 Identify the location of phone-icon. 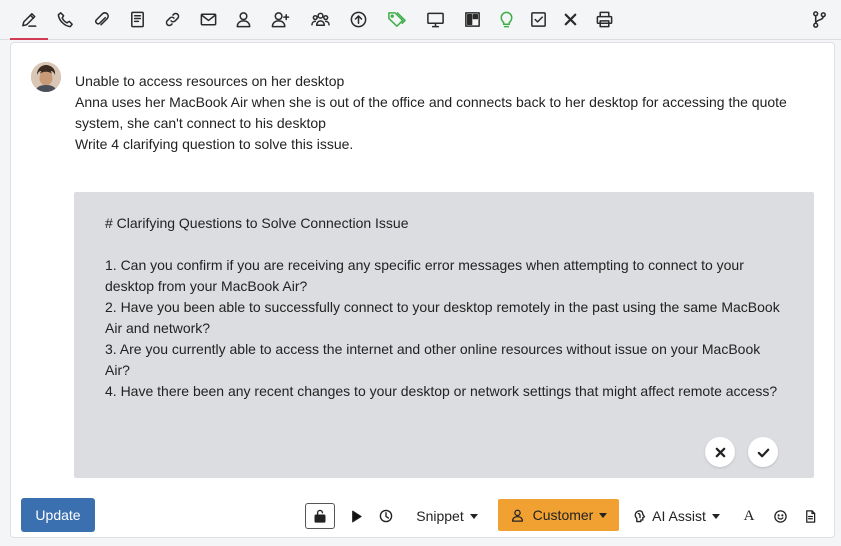
(65, 19).